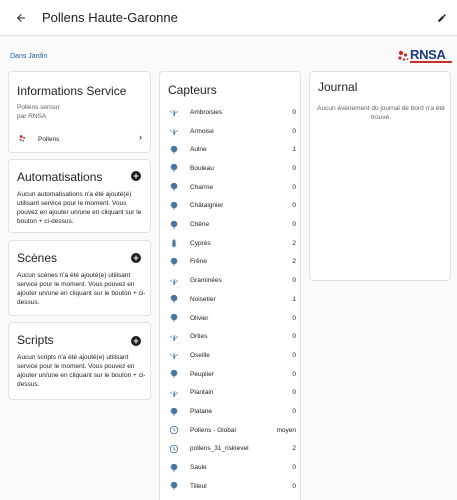 This screenshot has height=500, width=457. Describe the element at coordinates (431, 62) in the screenshot. I see `rnsa-logo-underline` at that location.